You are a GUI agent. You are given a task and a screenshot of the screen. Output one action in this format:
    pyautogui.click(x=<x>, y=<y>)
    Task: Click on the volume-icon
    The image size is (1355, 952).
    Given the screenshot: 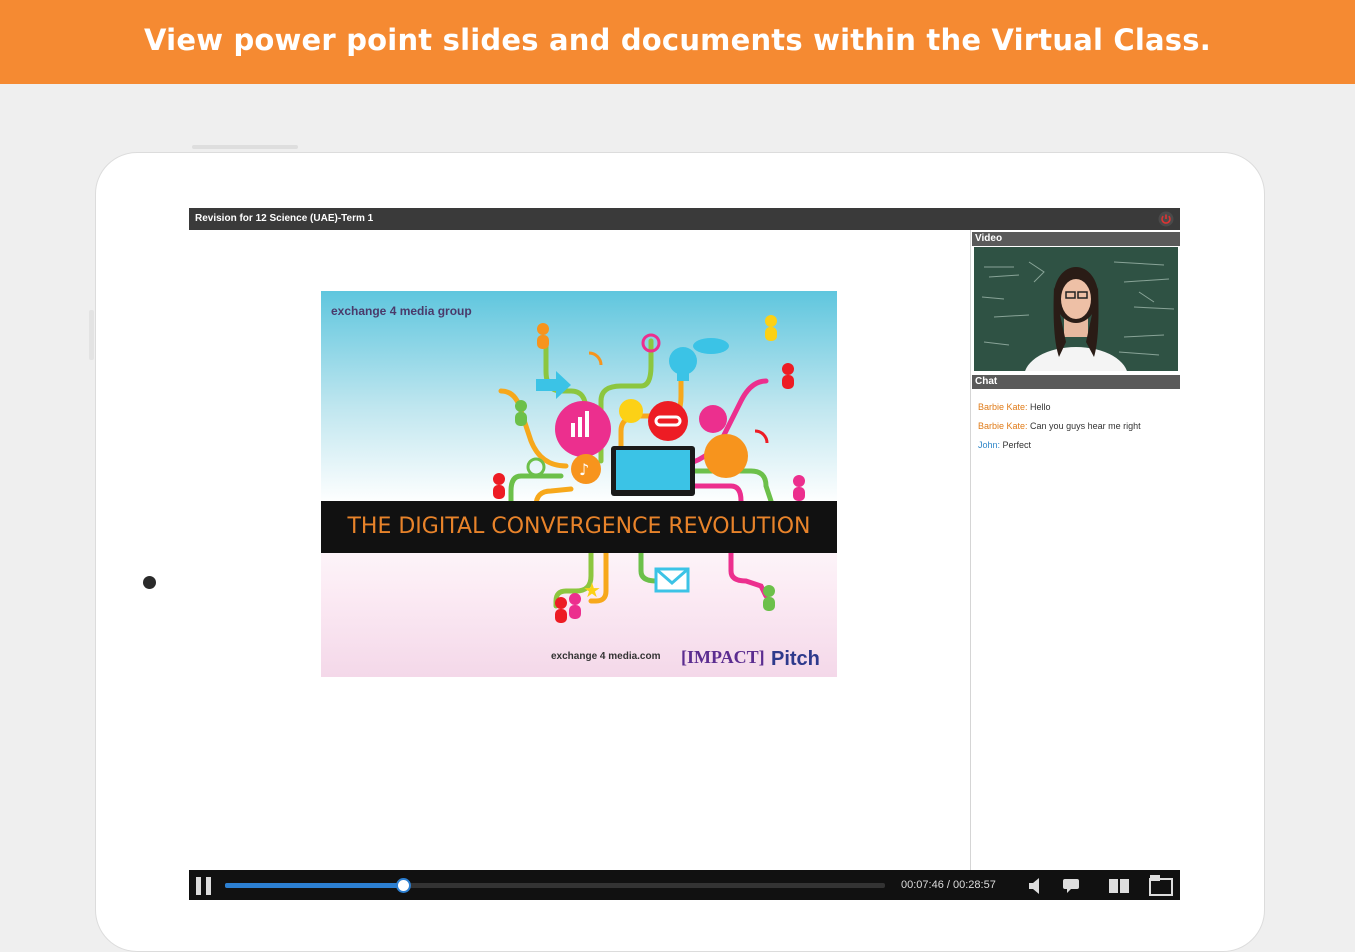 What is the action you would take?
    pyautogui.click(x=1037, y=886)
    